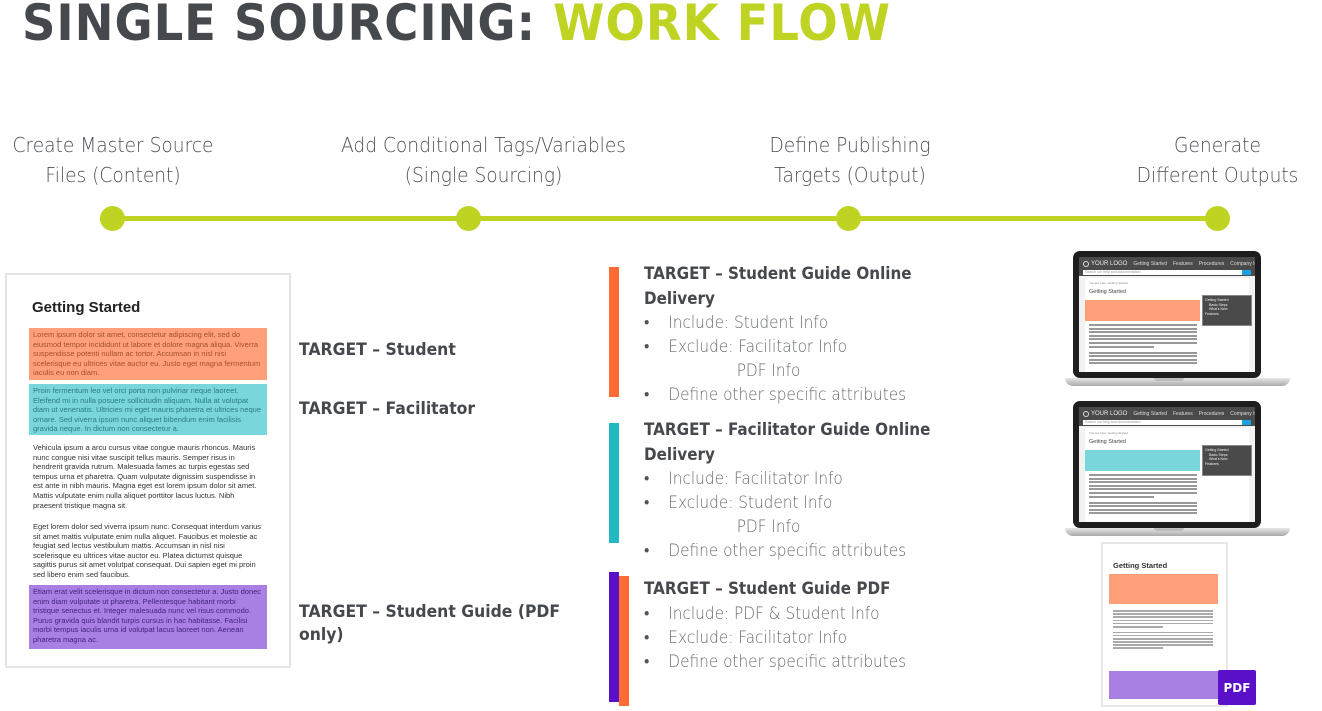 The image size is (1322, 711). I want to click on timeline-line, so click(665, 218).